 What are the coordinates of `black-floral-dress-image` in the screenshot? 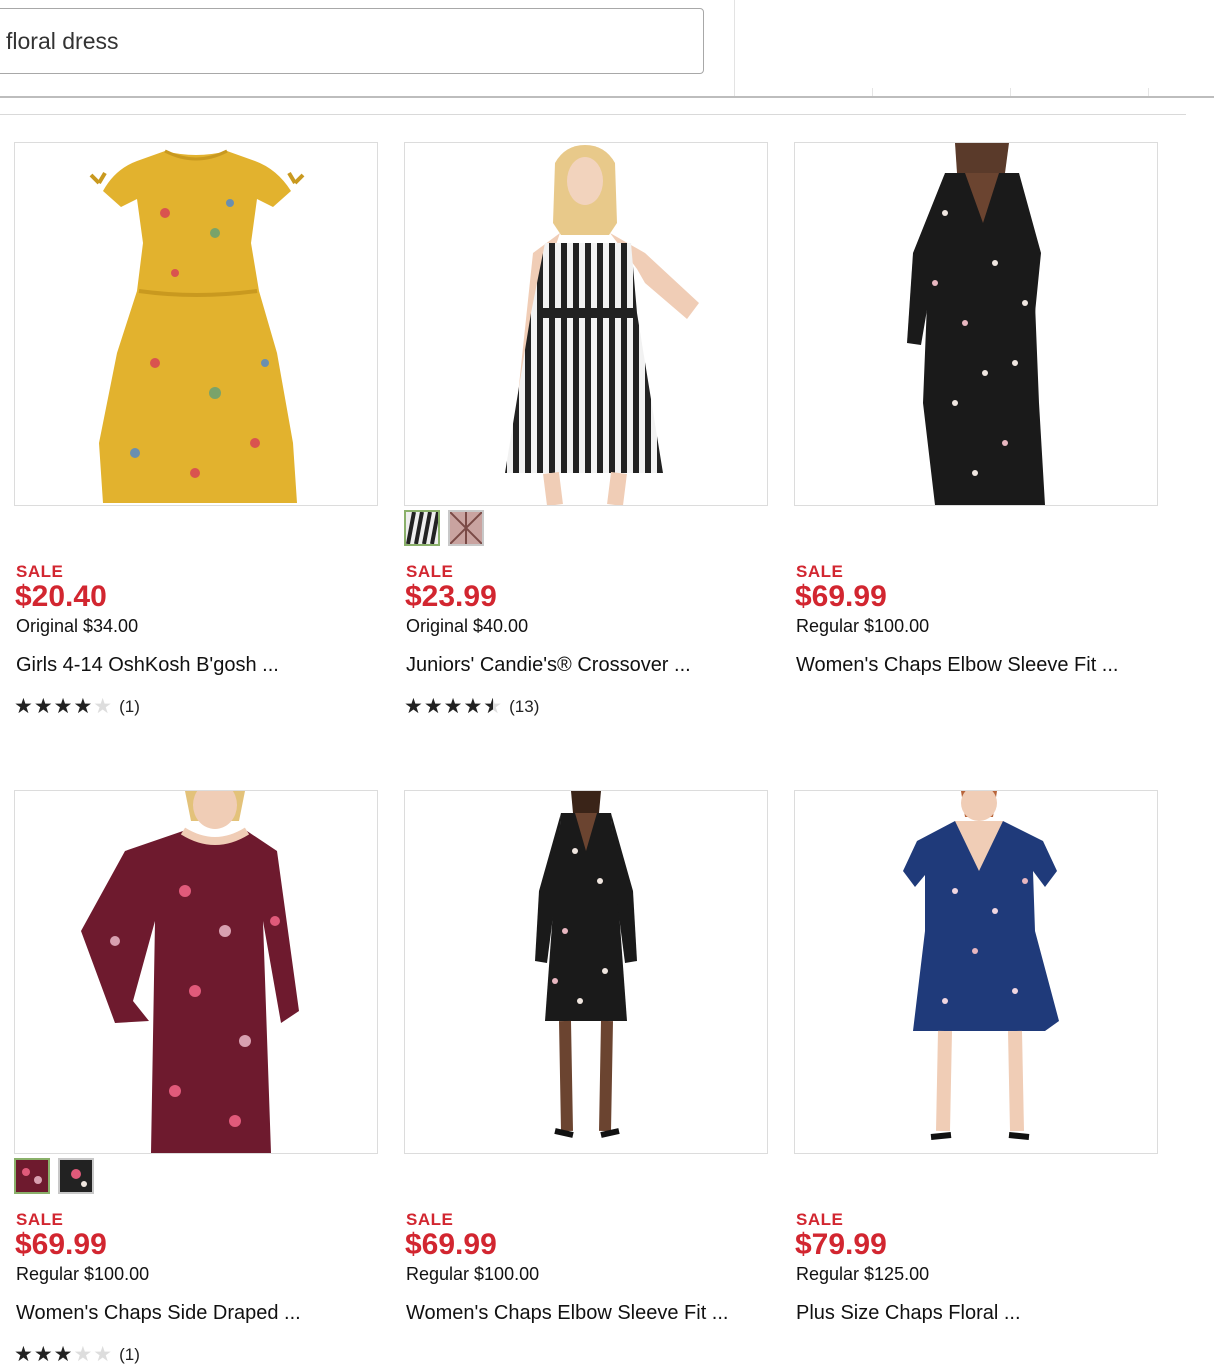 It's located at (976, 324).